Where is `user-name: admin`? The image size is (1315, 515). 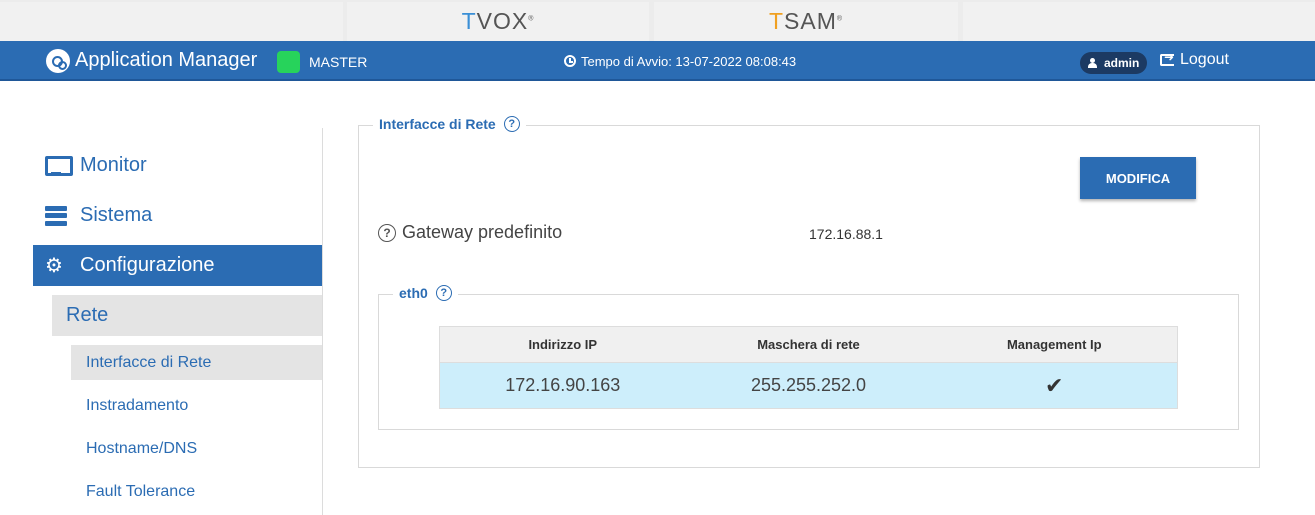
user-name: admin is located at coordinates (1122, 63).